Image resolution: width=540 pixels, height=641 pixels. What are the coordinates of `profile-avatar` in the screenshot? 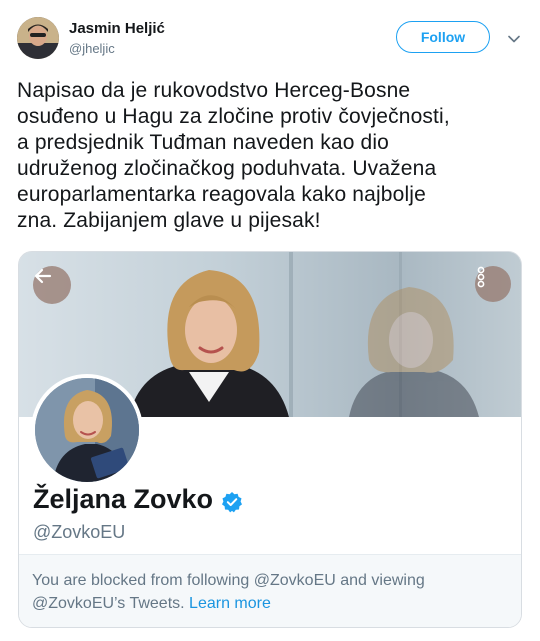 It's located at (87, 430).